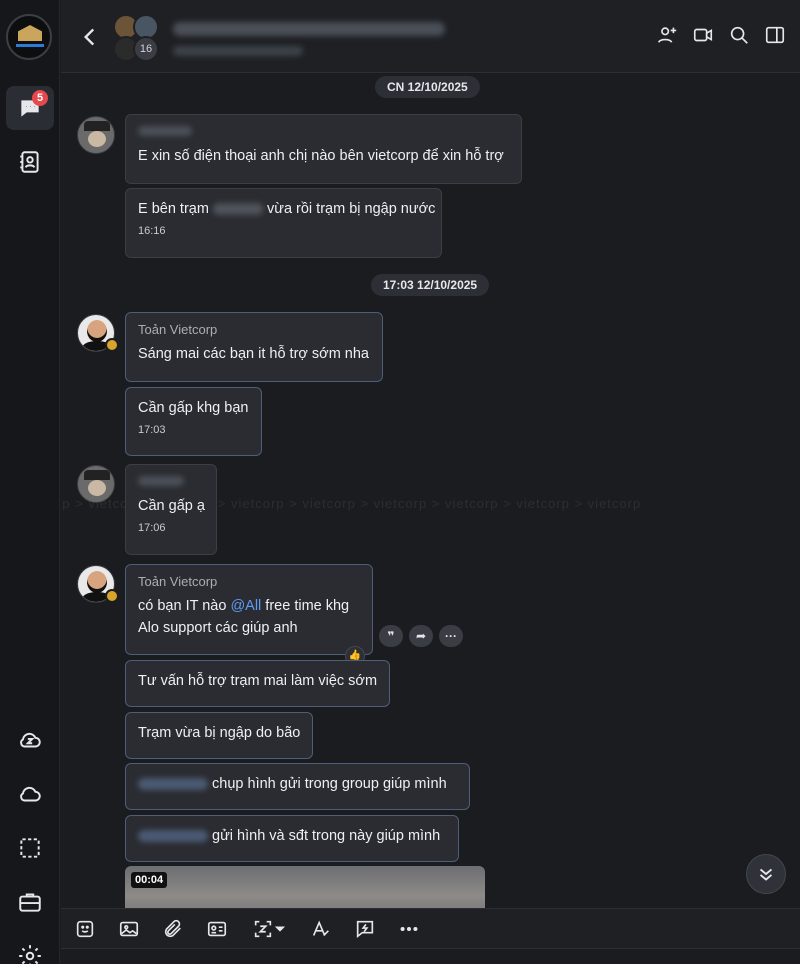  I want to click on capture-button, so click(269, 929).